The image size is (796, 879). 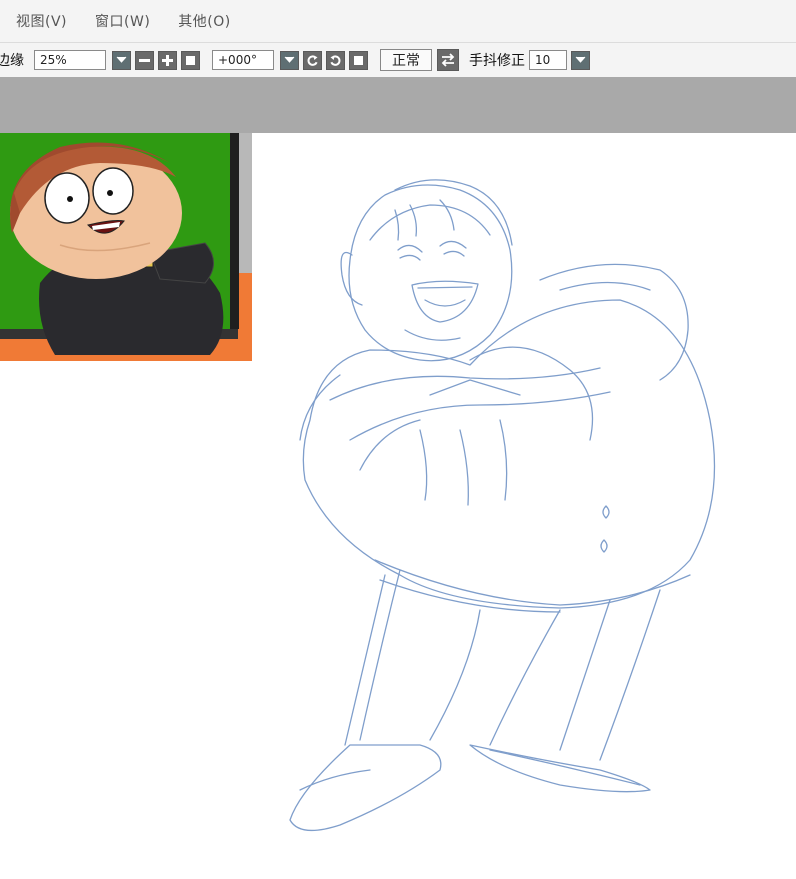 I want to click on stabilizer-value: 10, so click(x=543, y=60).